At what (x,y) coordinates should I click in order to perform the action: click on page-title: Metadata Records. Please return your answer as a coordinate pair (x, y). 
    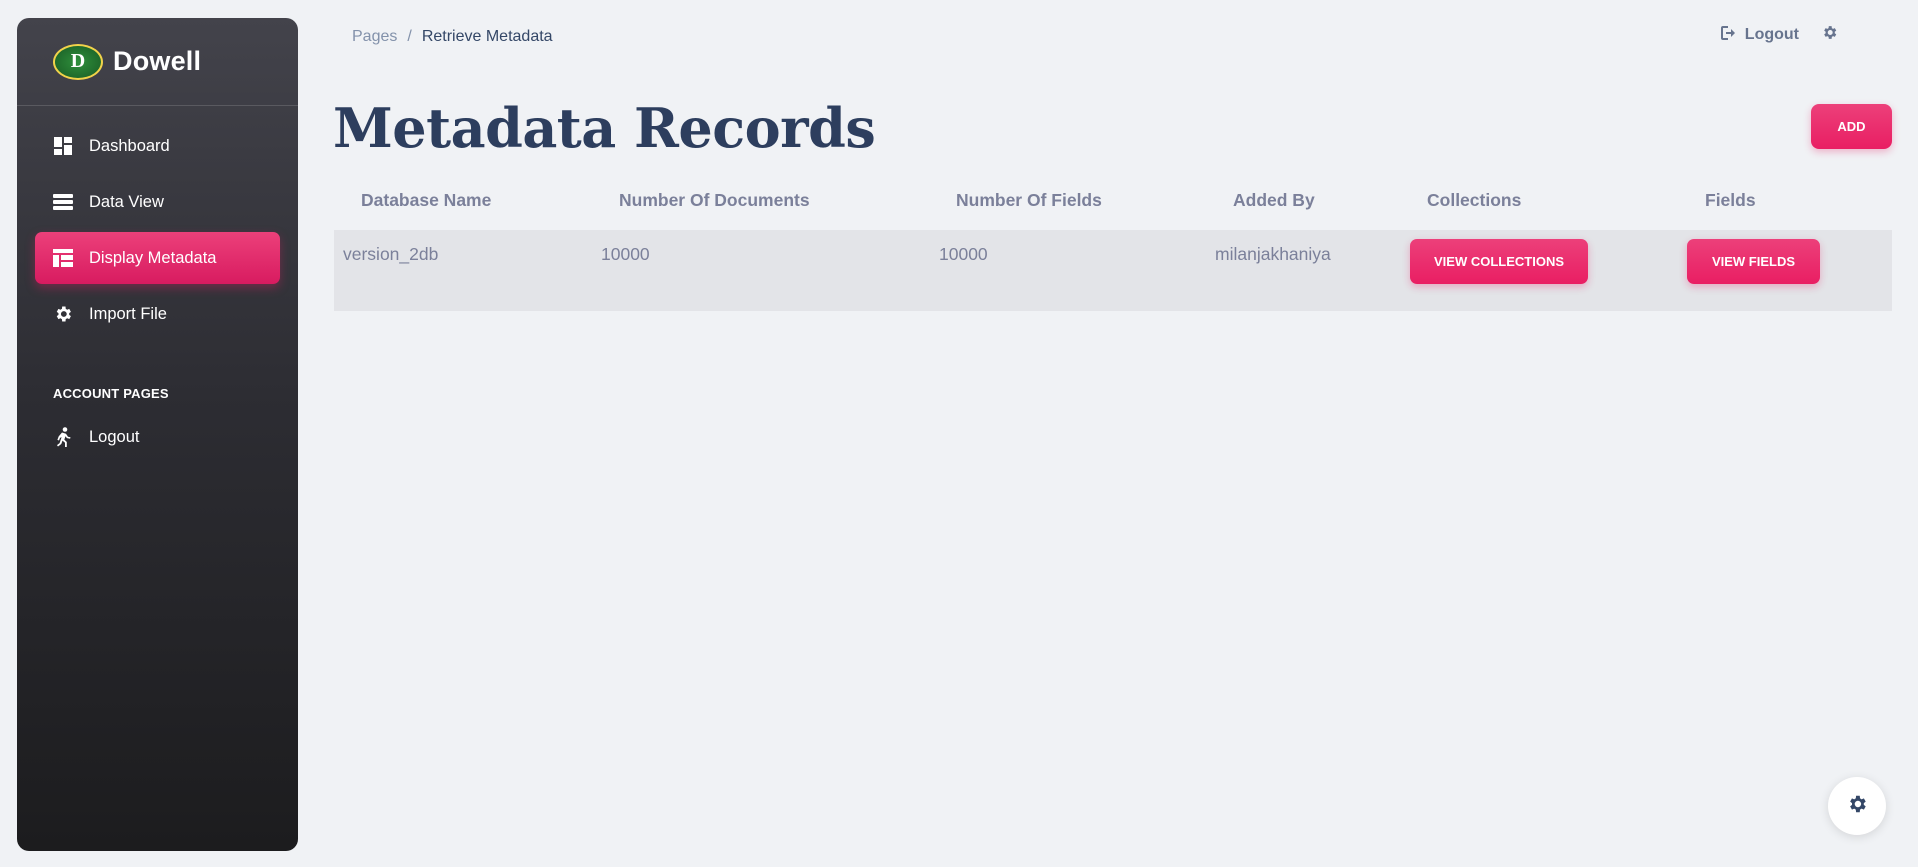
    Looking at the image, I should click on (604, 128).